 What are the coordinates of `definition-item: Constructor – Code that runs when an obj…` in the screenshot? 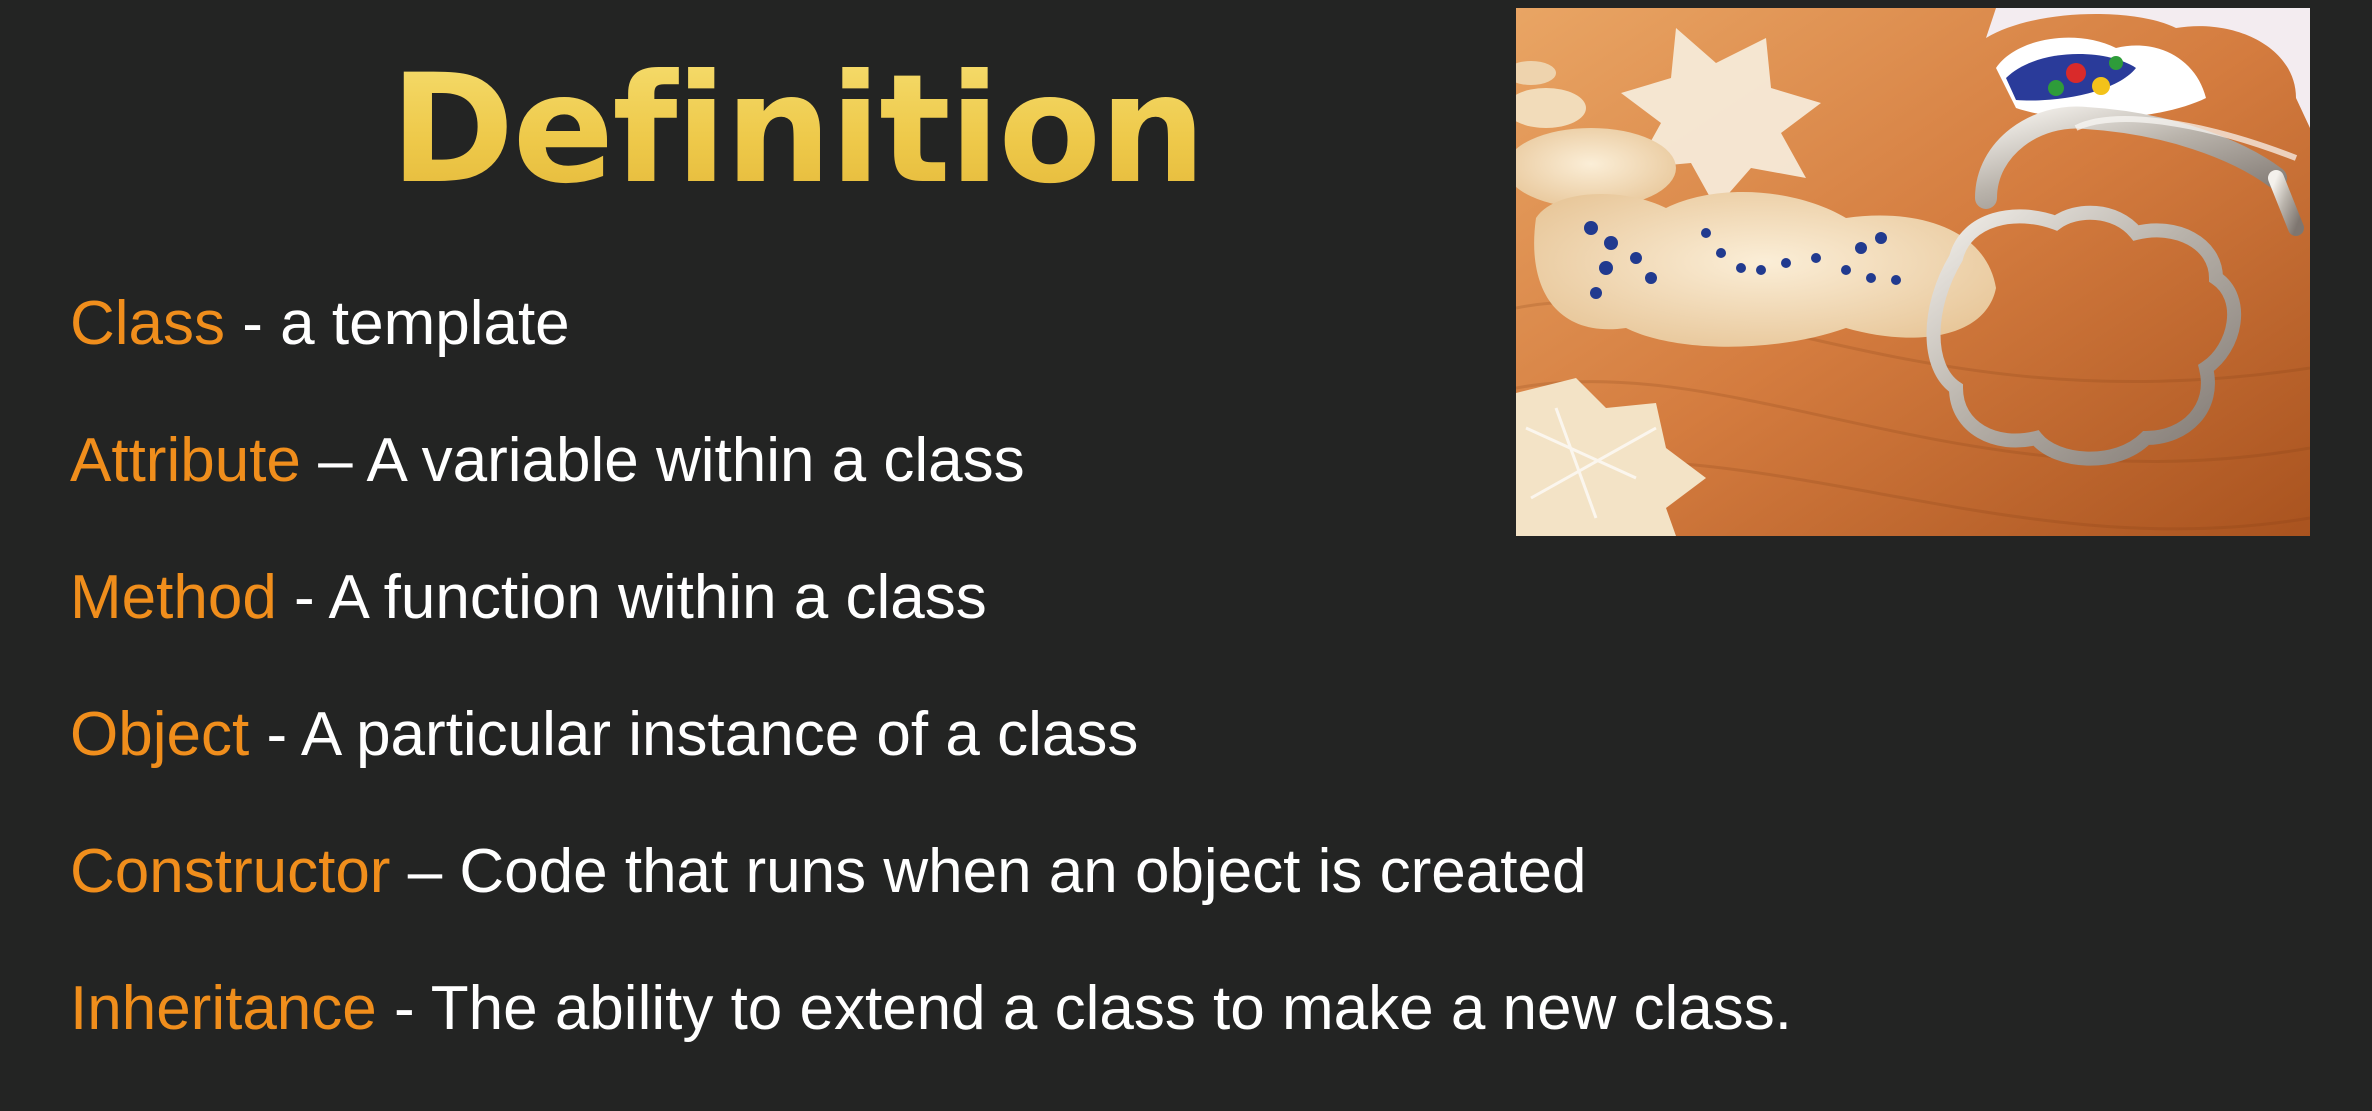 It's located at (1070, 892).